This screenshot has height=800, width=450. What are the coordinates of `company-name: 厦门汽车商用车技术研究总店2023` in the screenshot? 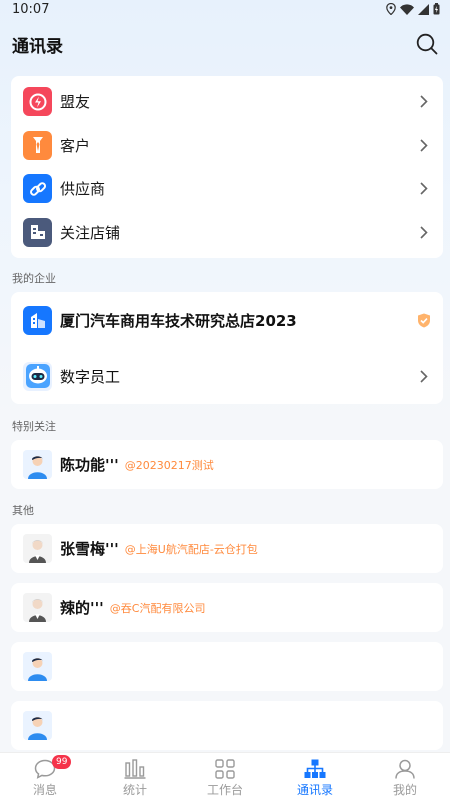 It's located at (178, 320).